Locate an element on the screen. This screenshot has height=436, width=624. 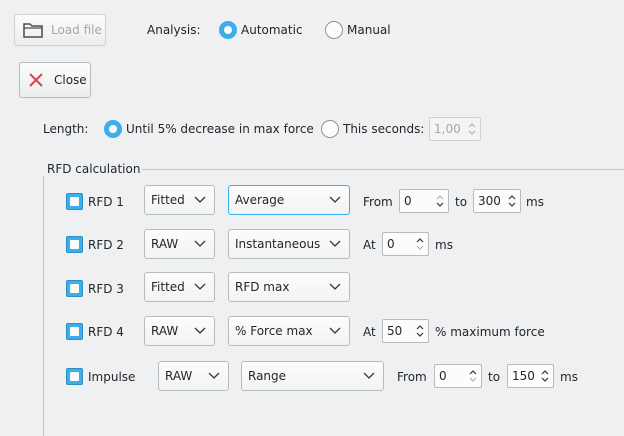
rfd3-label: RFD 3 is located at coordinates (106, 289).